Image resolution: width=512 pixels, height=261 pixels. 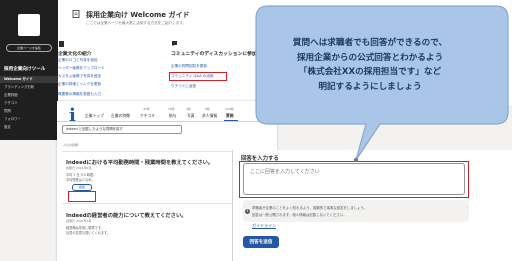 I want to click on submit-answer-button: 回答を送信, so click(x=261, y=242).